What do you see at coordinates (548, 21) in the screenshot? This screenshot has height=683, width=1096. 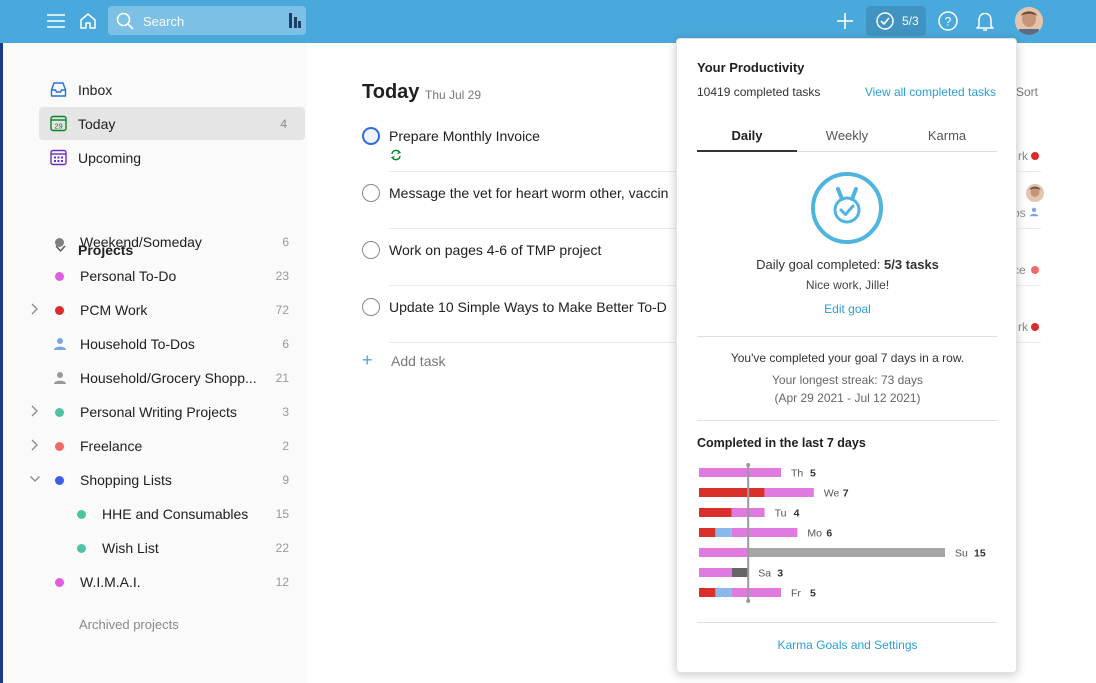 I see `top-bar: Search 5/3 ?` at bounding box center [548, 21].